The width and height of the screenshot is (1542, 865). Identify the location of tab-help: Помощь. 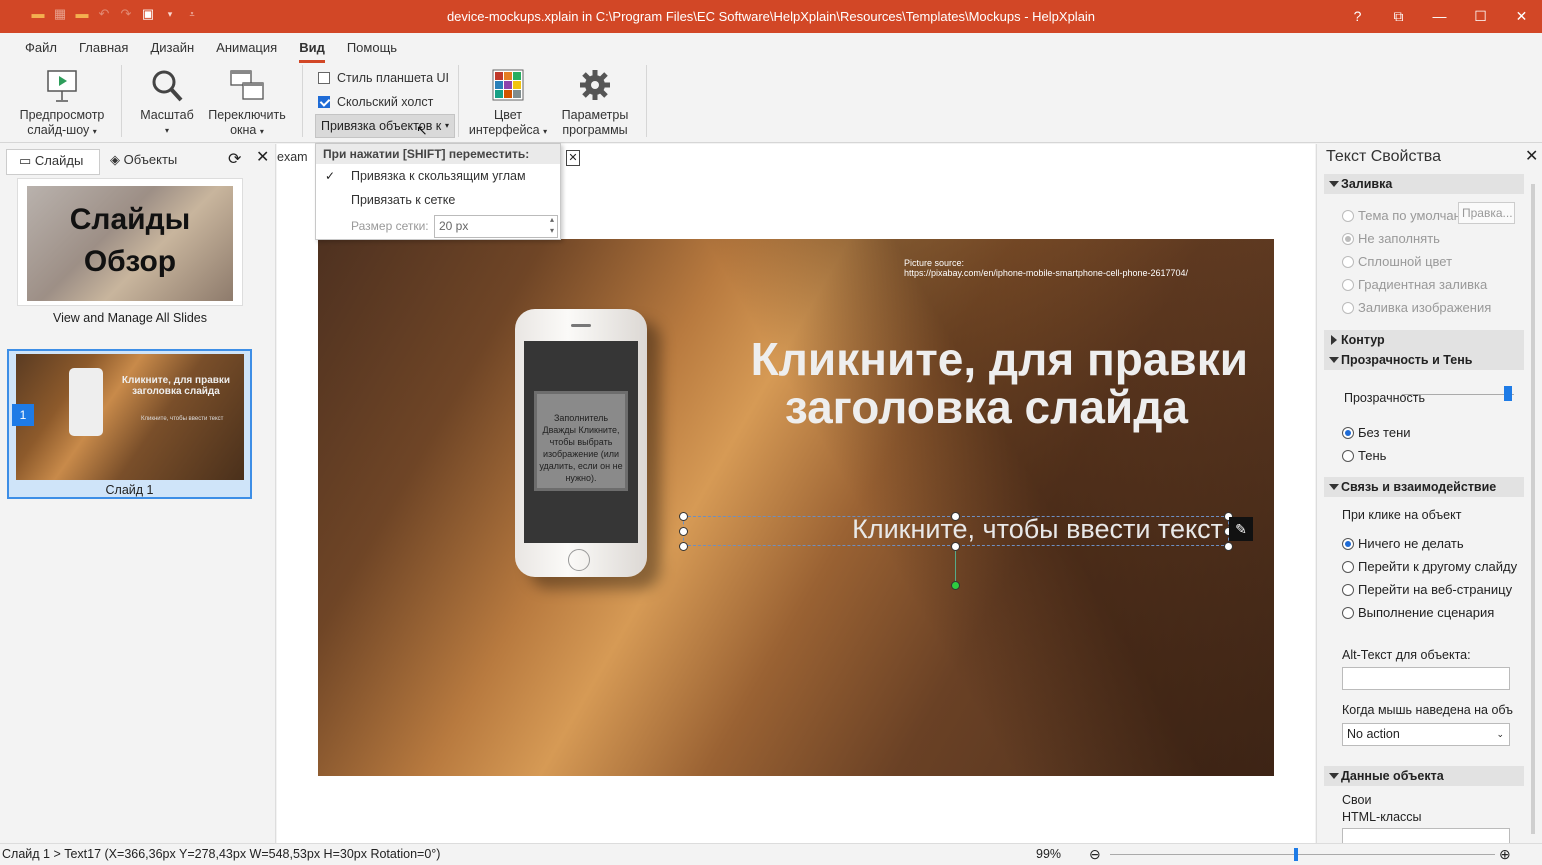
(372, 48).